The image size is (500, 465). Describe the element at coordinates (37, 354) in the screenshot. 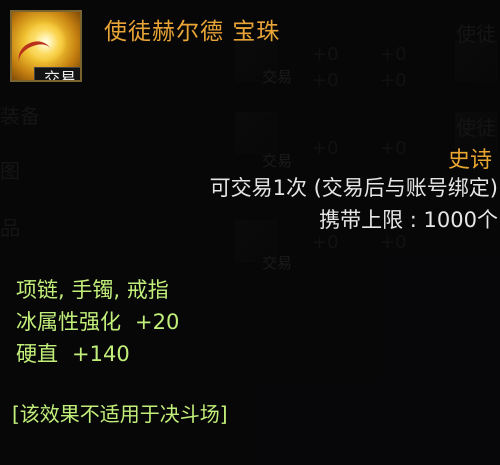

I see `stat-name: 硬直` at that location.